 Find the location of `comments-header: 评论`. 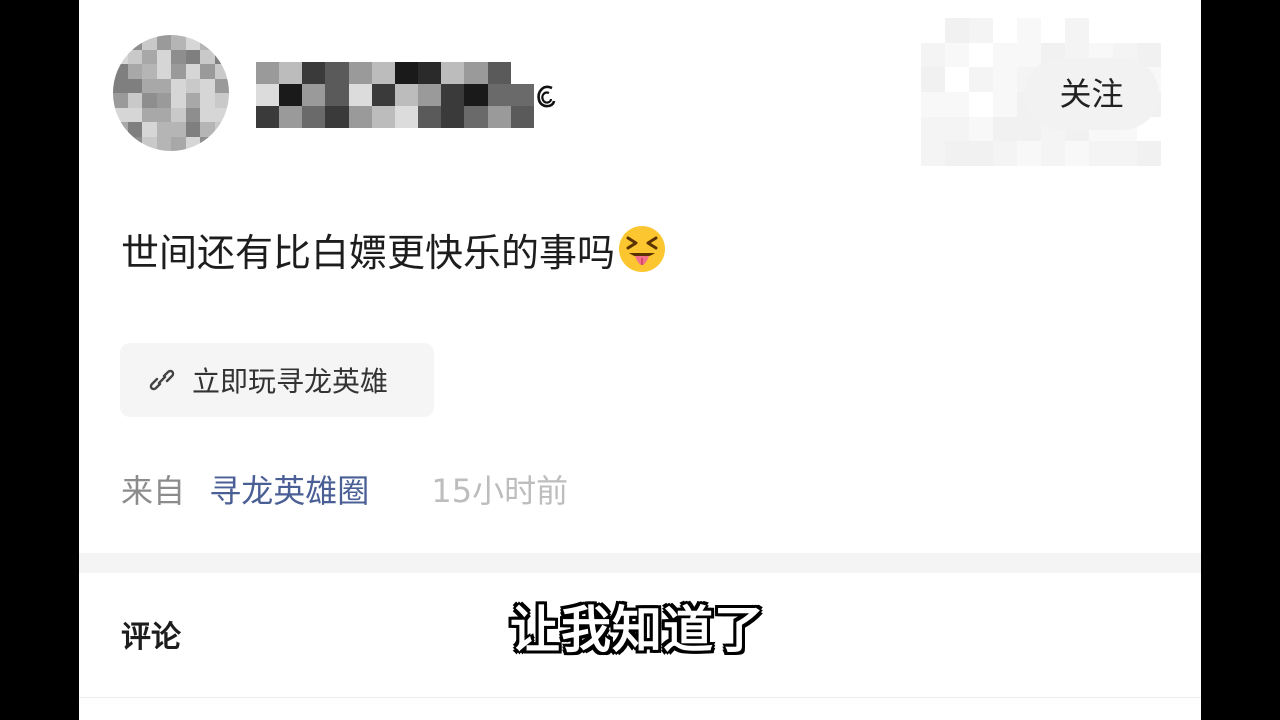

comments-header: 评论 is located at coordinates (151, 637).